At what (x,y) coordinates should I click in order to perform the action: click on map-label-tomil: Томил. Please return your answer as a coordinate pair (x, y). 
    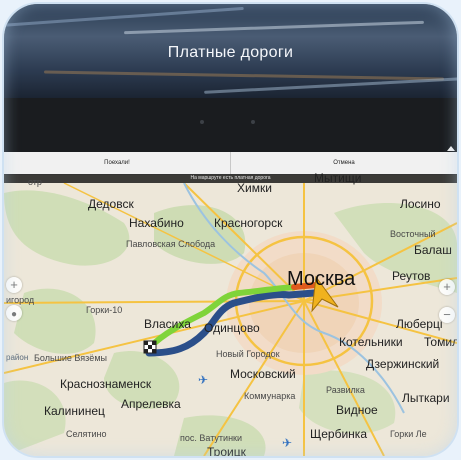
    Looking at the image, I should click on (440, 342).